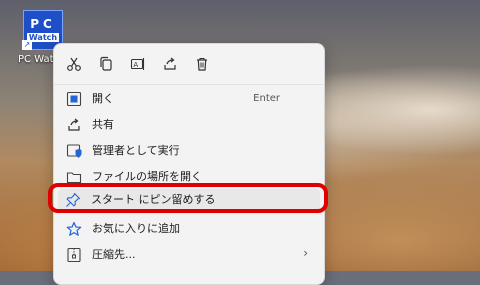 The height and width of the screenshot is (285, 480). Describe the element at coordinates (189, 125) in the screenshot. I see `menu-item-share: 共有` at that location.